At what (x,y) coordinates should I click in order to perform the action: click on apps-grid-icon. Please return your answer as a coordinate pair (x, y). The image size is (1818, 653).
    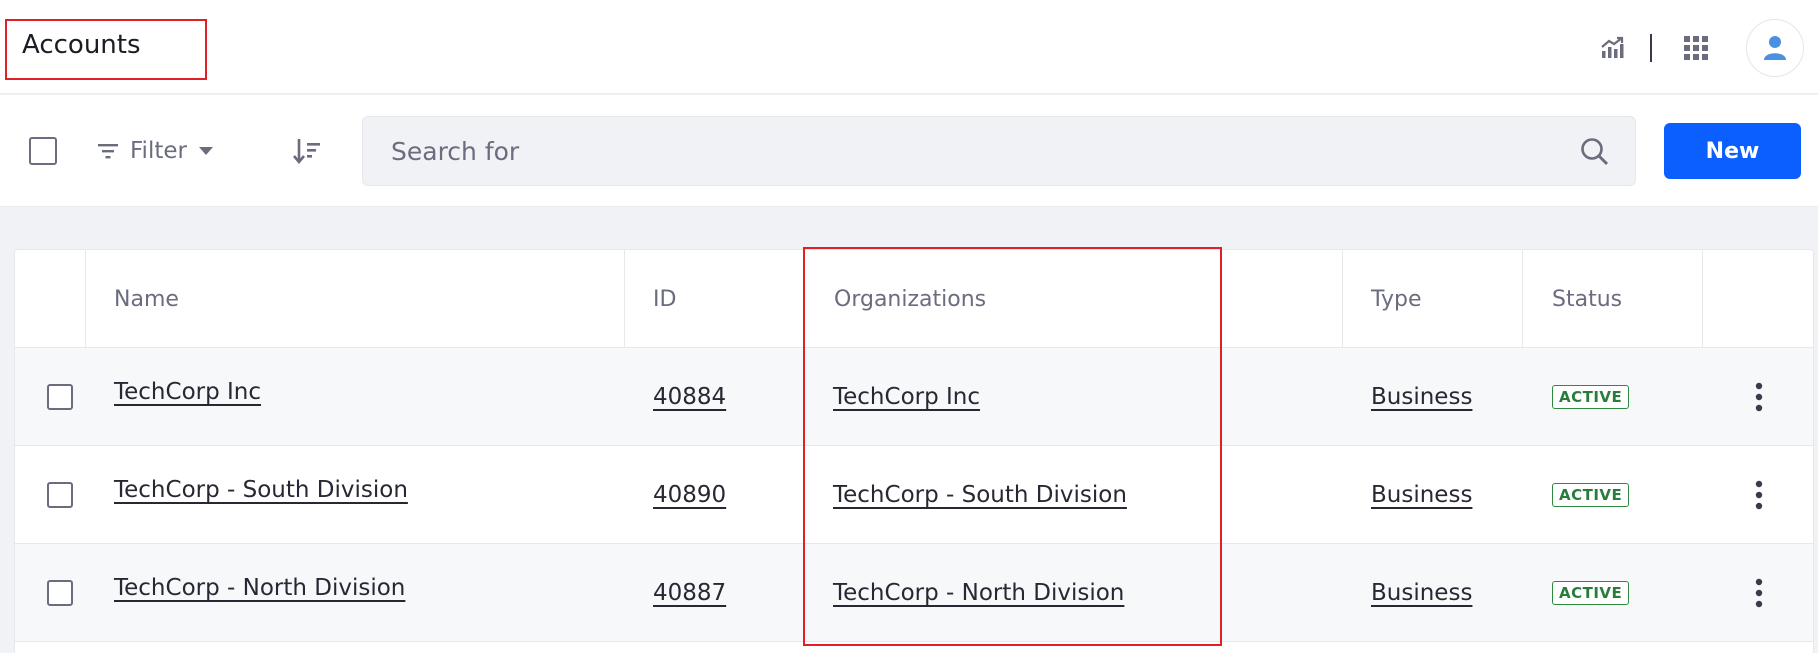
    Looking at the image, I should click on (1696, 48).